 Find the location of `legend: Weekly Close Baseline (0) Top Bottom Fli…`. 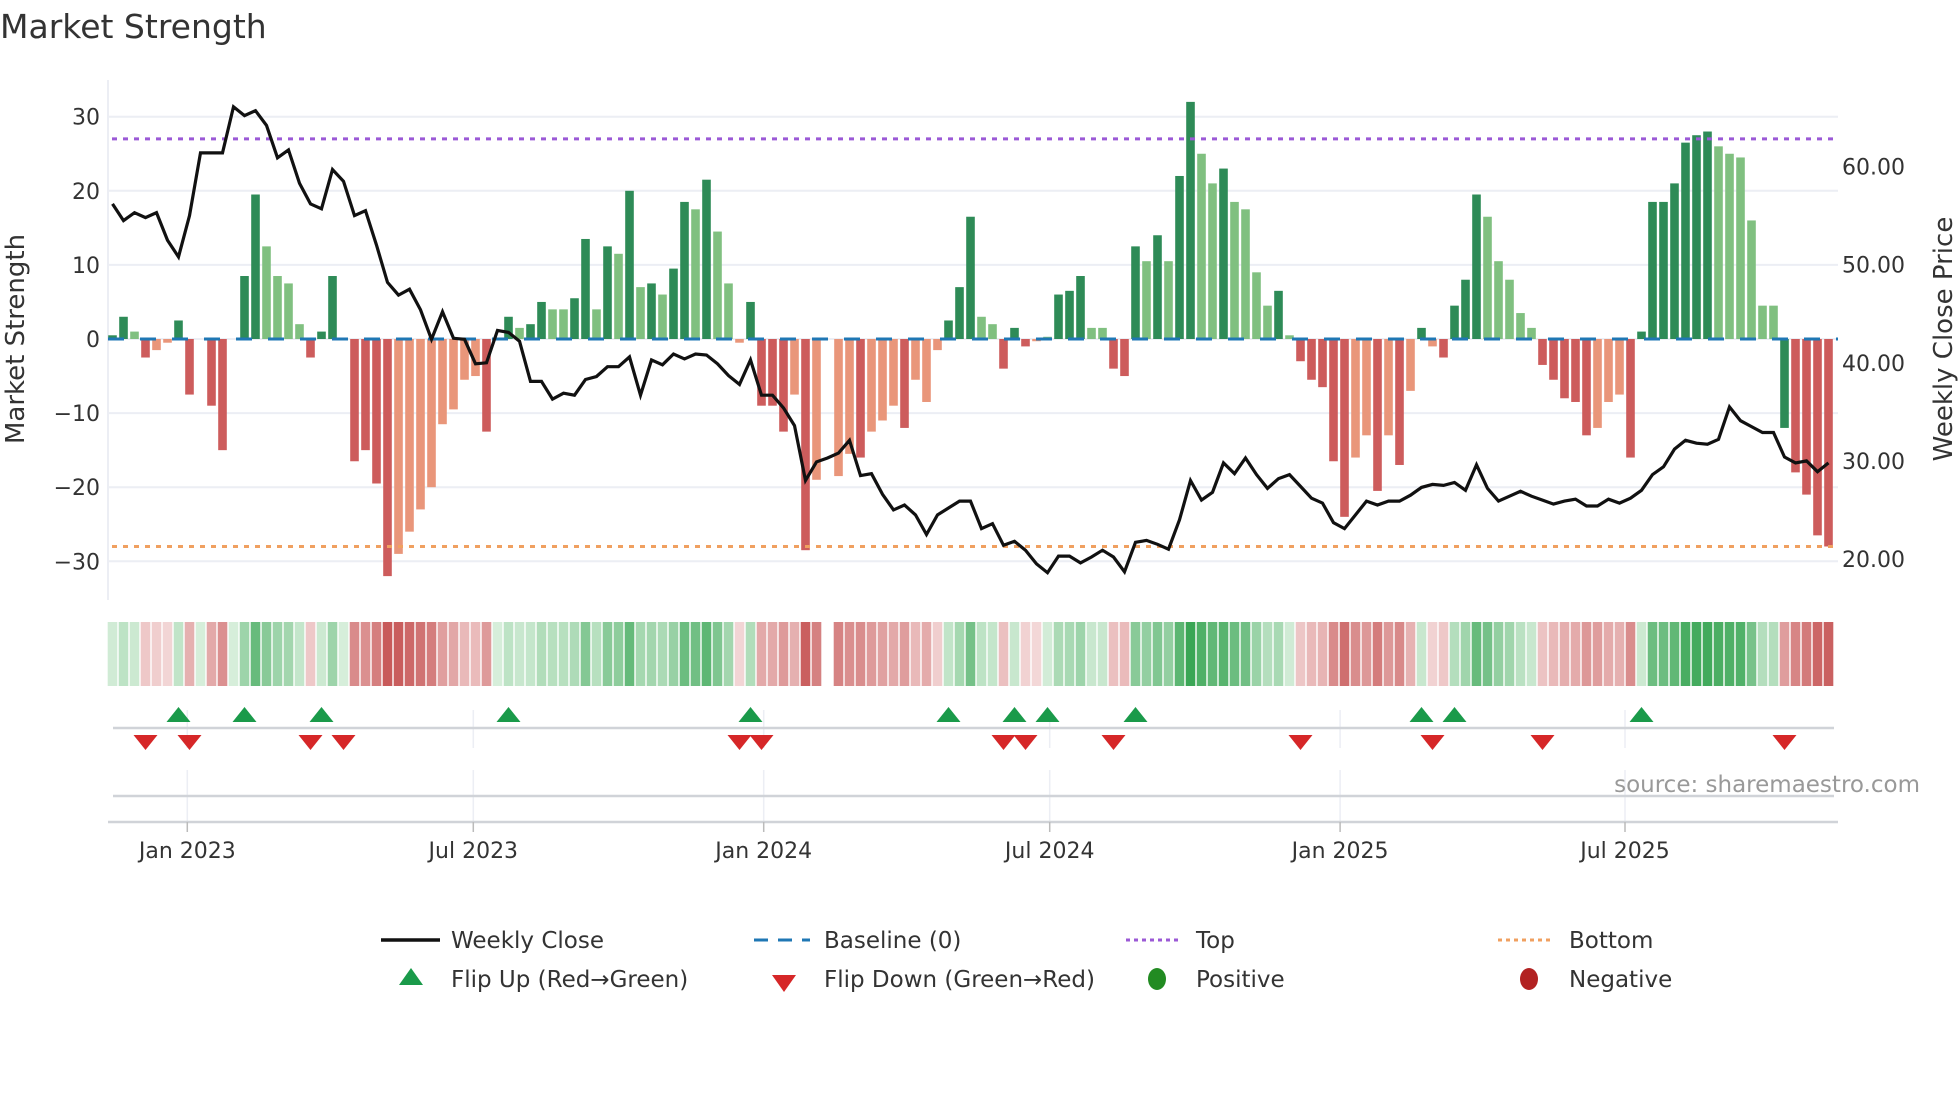

legend: Weekly Close Baseline (0) Top Bottom Fli… is located at coordinates (1026, 960).